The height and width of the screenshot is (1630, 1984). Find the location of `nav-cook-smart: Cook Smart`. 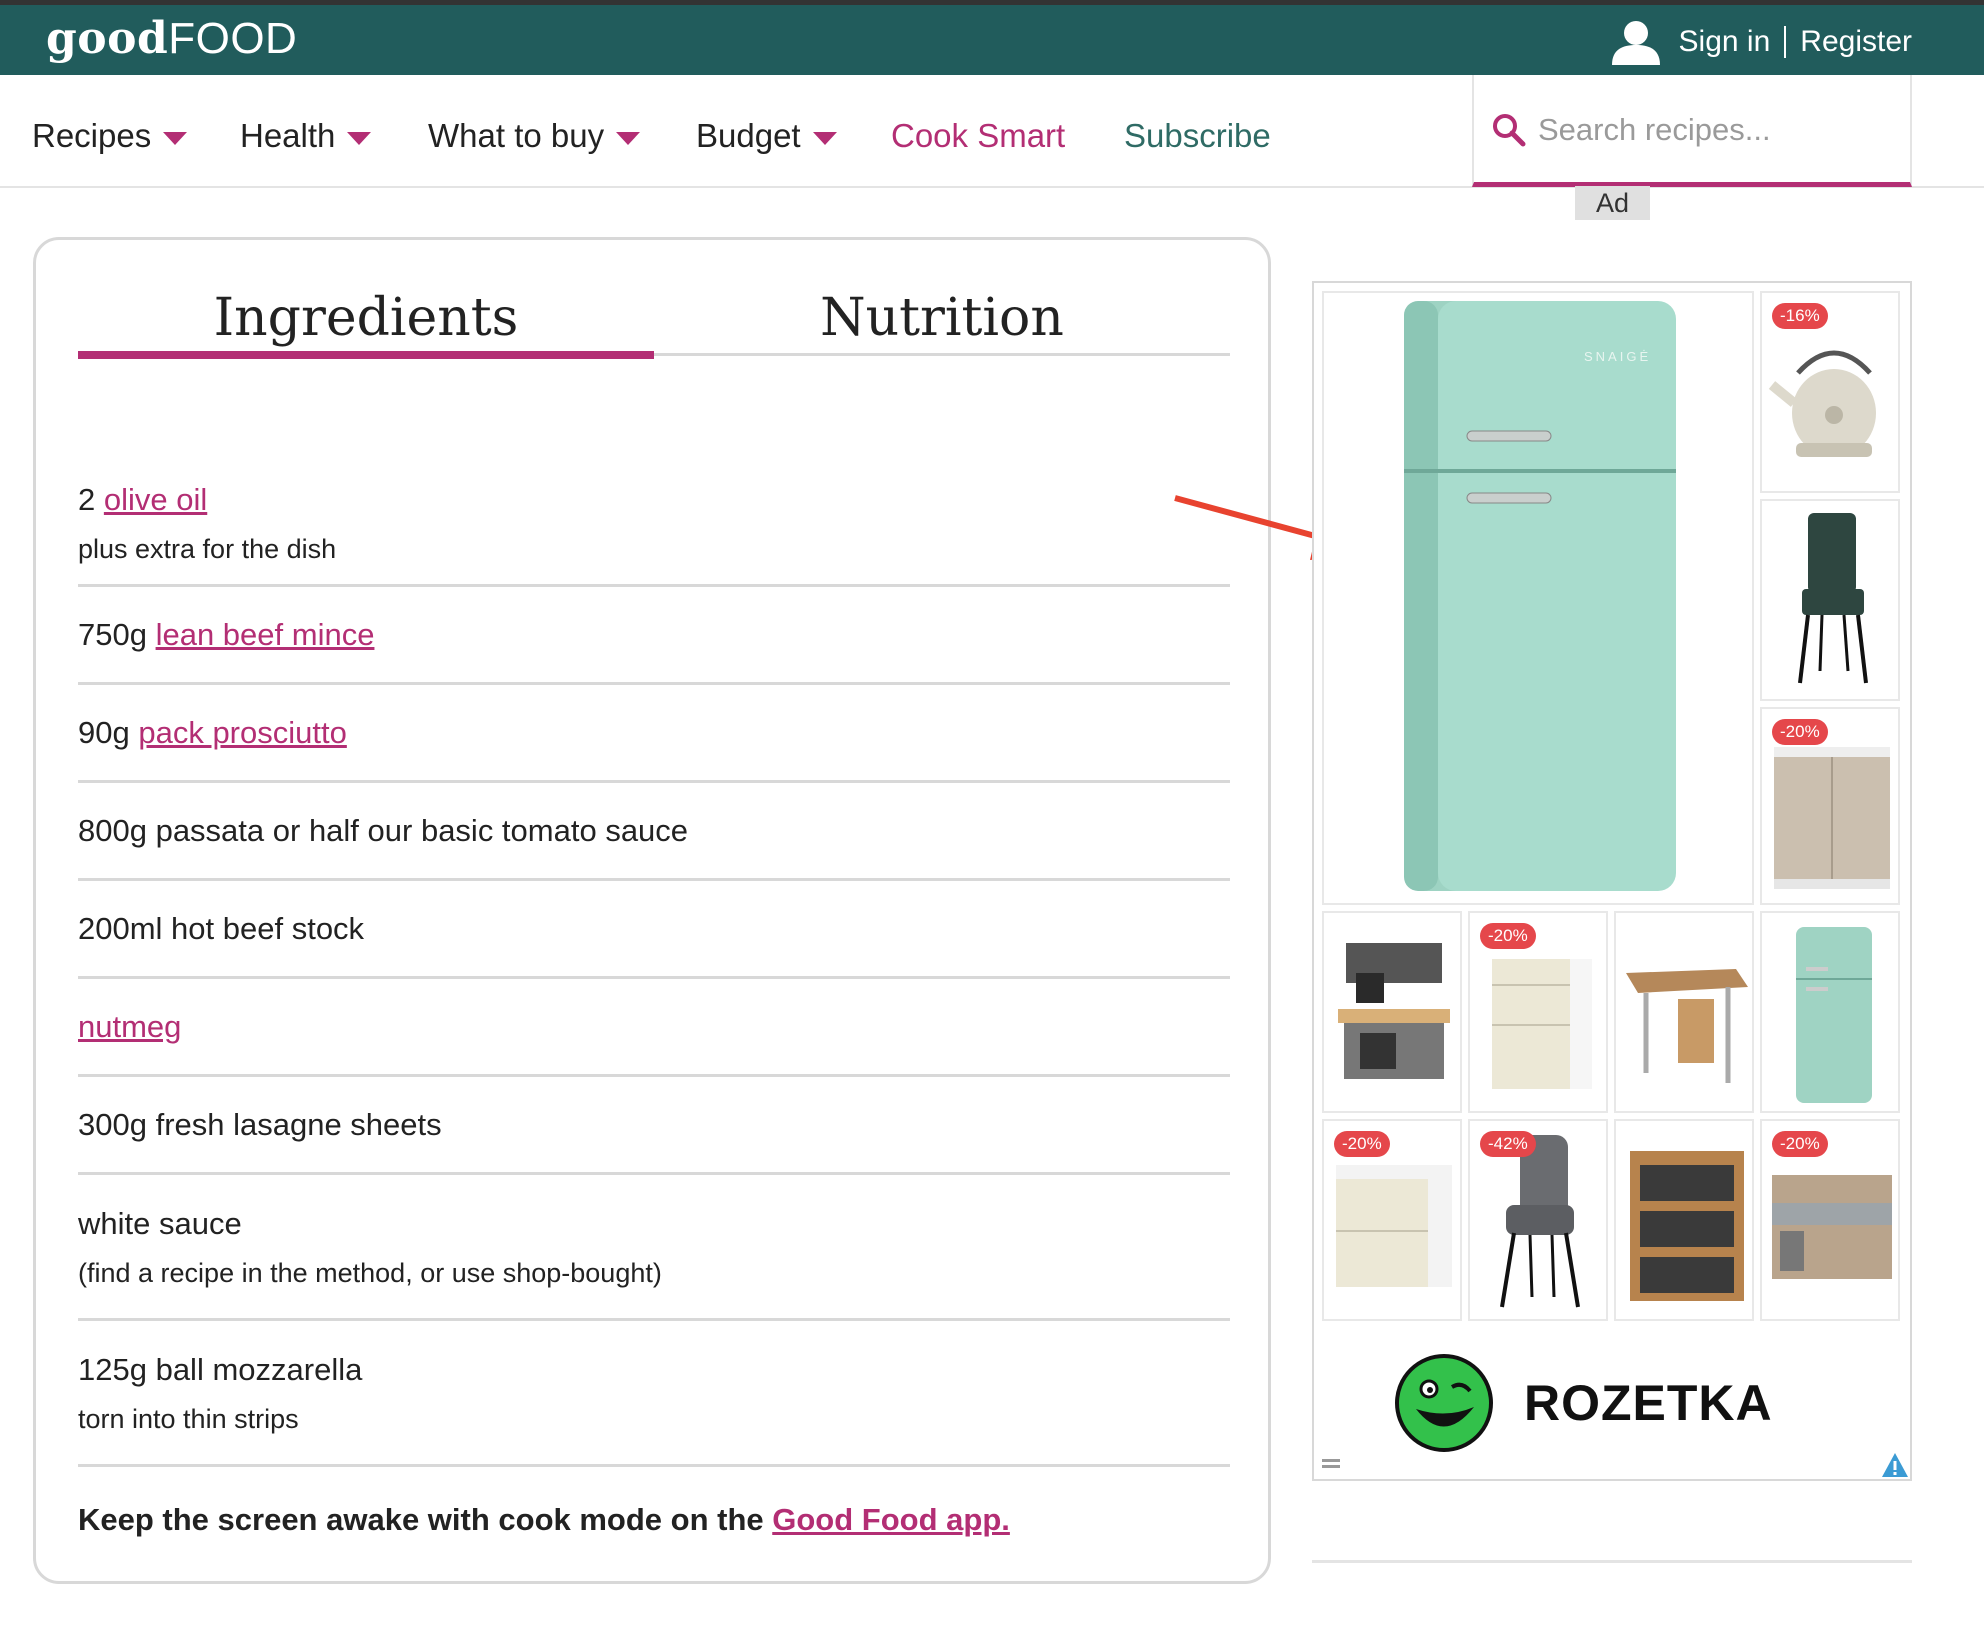

nav-cook-smart: Cook Smart is located at coordinates (978, 136).